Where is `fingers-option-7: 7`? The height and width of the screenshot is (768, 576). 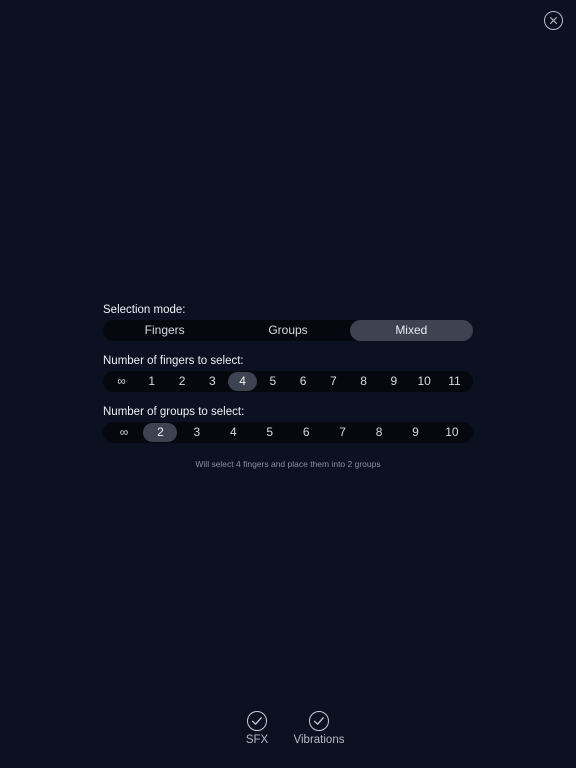
fingers-option-7: 7 is located at coordinates (333, 381).